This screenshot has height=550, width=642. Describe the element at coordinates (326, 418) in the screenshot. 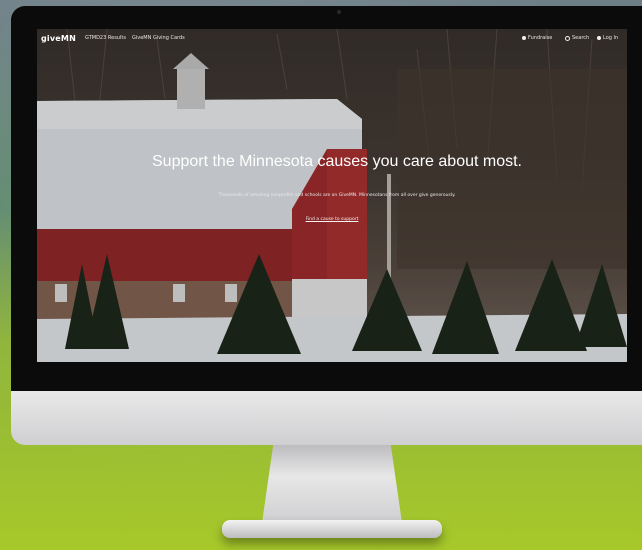

I see `monitor-chin` at that location.